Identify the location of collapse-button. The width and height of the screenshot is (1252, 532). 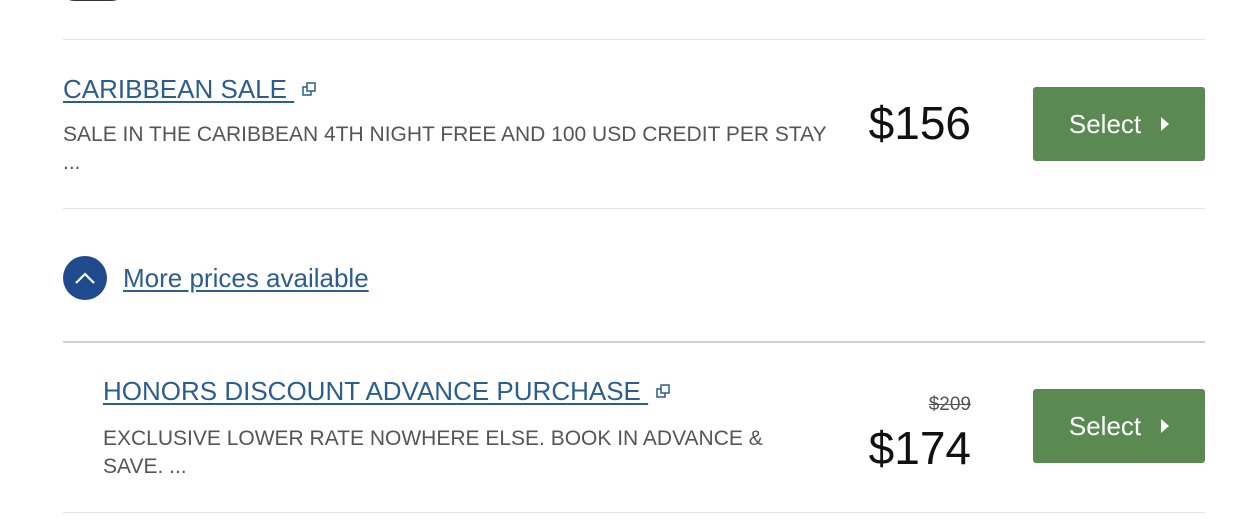
(85, 278).